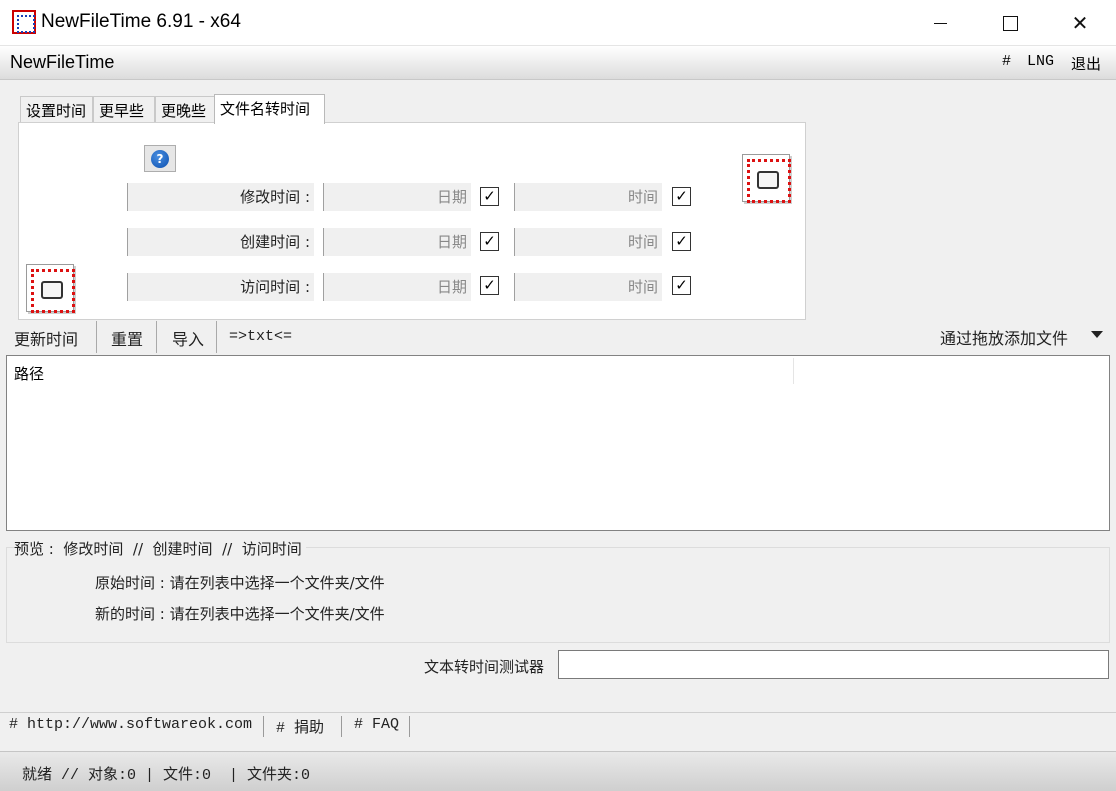 The image size is (1116, 791). I want to click on language-menu: LNG, so click(1040, 61).